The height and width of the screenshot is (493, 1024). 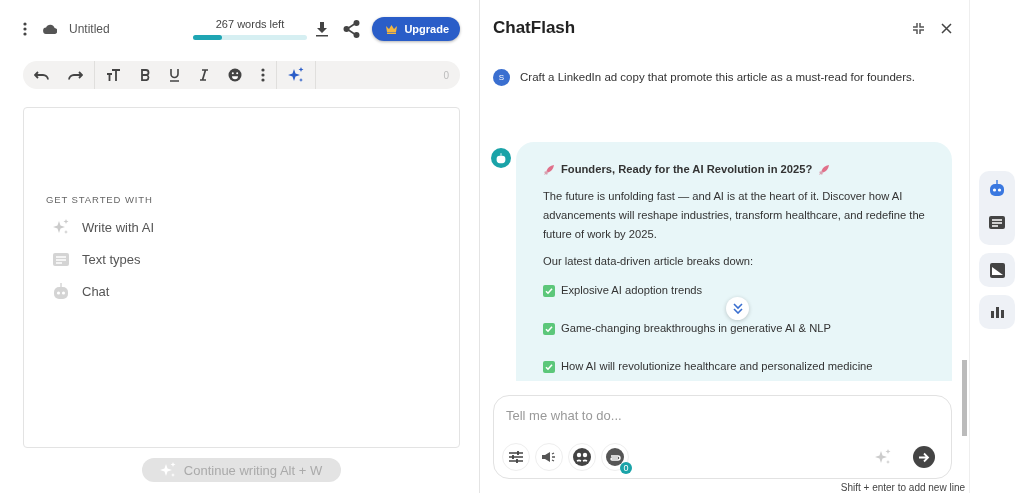 I want to click on redo-icon, so click(x=75, y=75).